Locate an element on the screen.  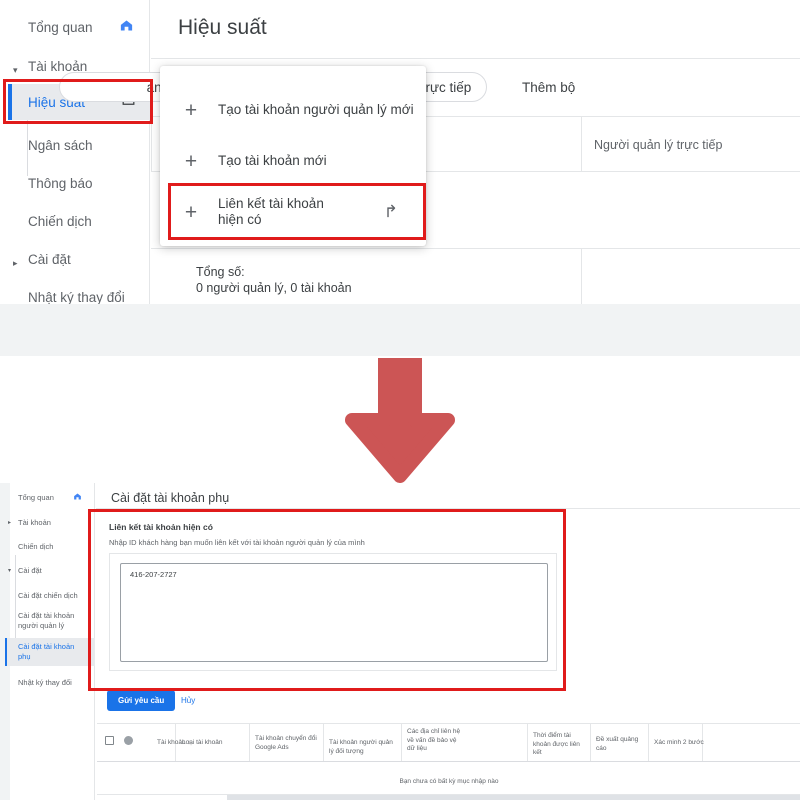
caret-right-icon: ▸ is located at coordinates (10, 523).